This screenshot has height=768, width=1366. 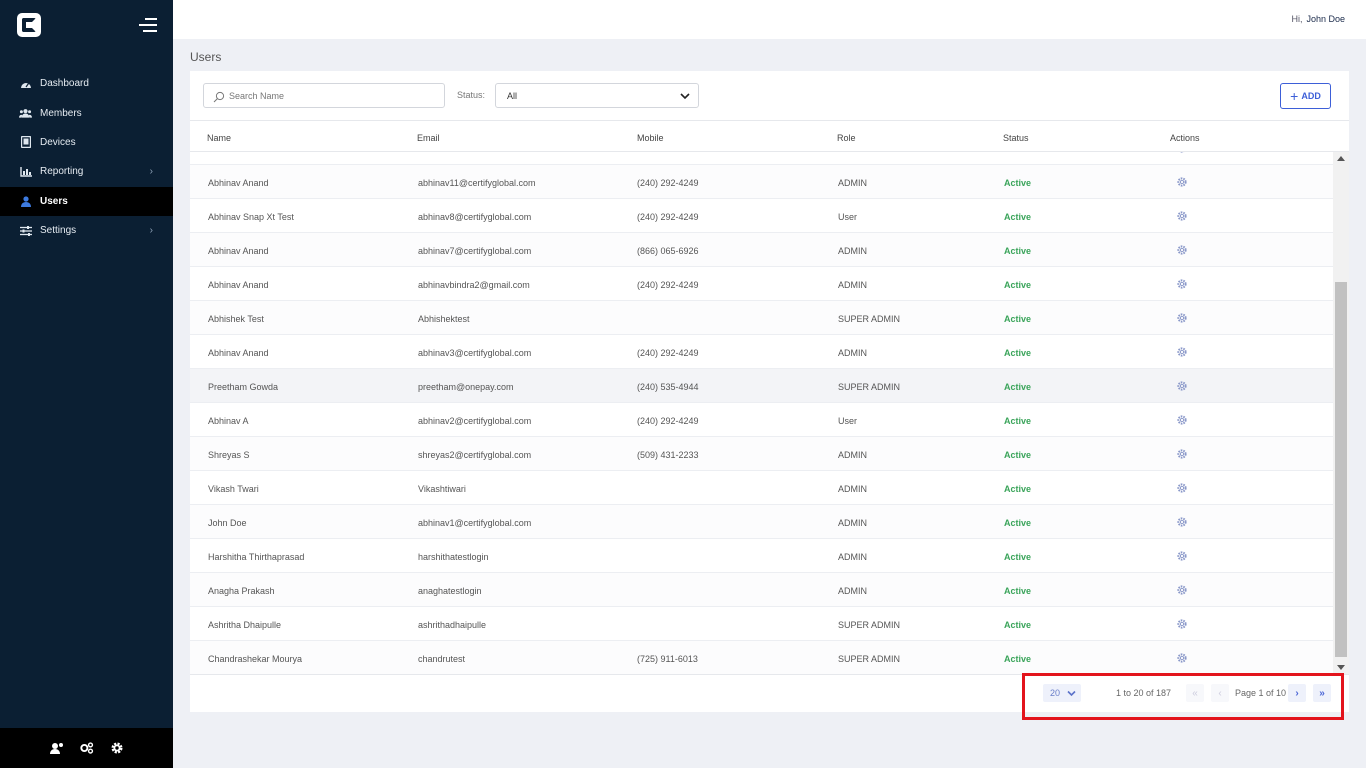 I want to click on status-filter-select: All, so click(x=597, y=95).